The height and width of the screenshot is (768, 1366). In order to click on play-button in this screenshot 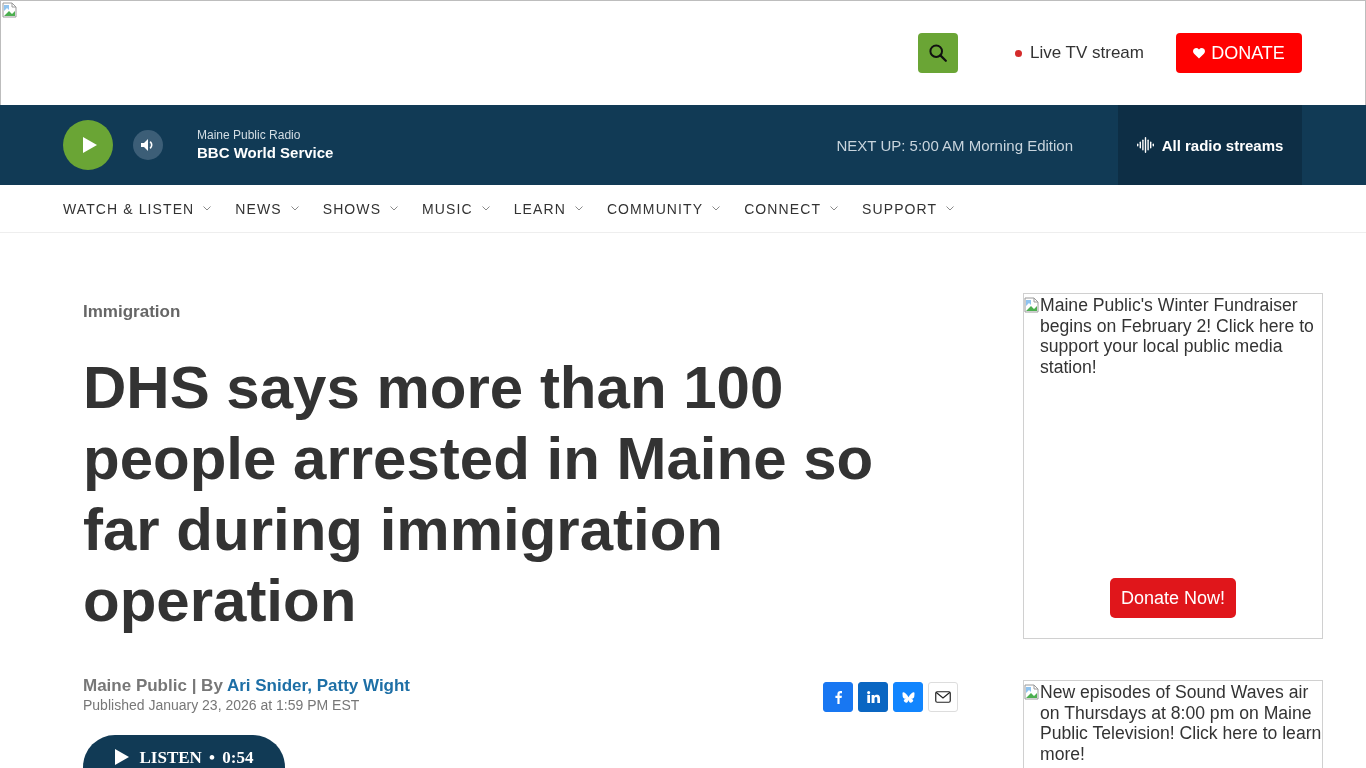, I will do `click(88, 145)`.